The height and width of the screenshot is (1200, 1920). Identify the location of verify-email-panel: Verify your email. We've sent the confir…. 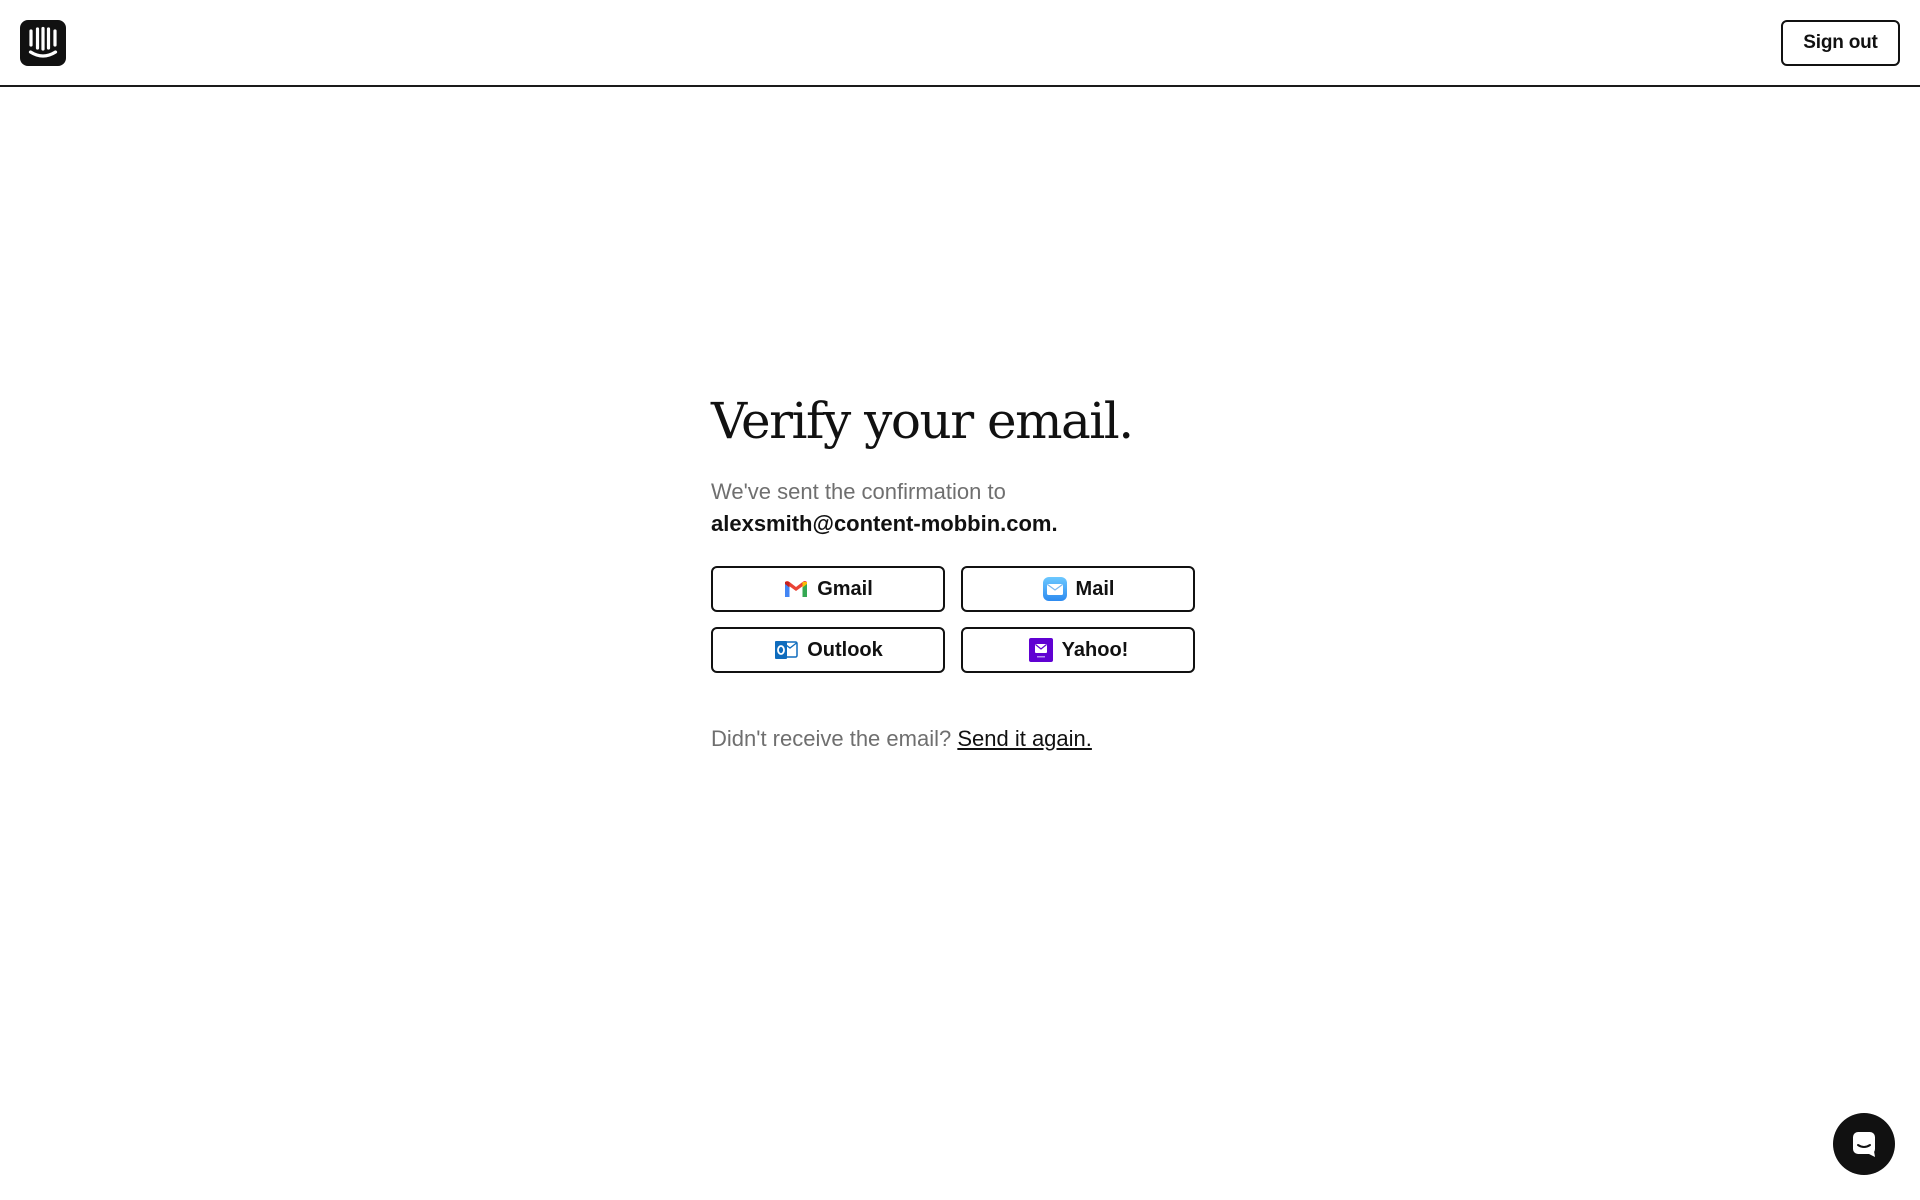
(956, 571).